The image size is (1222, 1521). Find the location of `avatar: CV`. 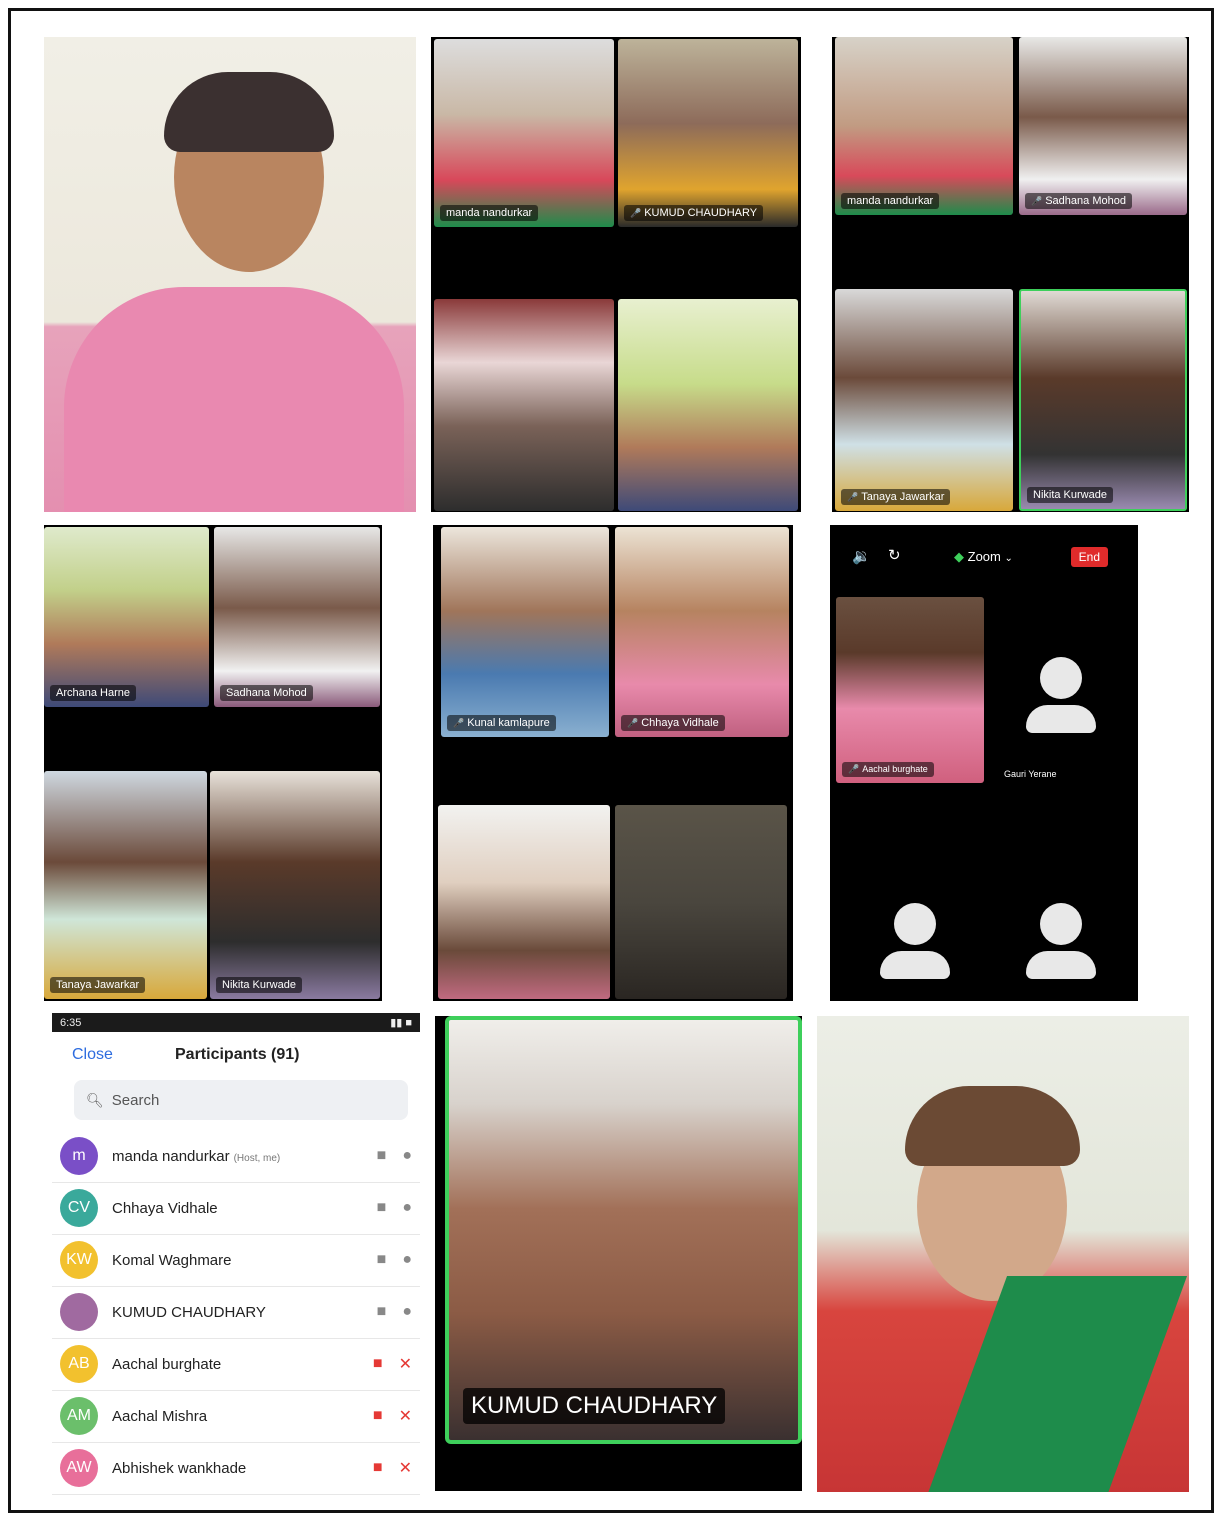

avatar: CV is located at coordinates (79, 1208).